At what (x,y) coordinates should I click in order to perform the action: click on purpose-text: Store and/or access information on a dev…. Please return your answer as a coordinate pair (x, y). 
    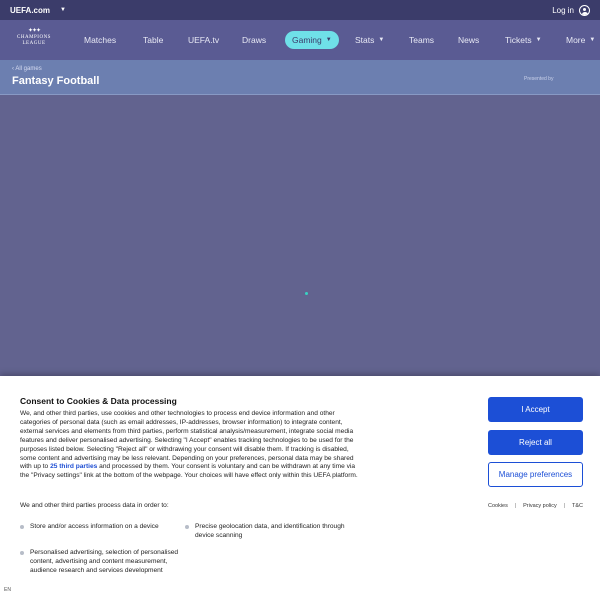
    Looking at the image, I should click on (94, 526).